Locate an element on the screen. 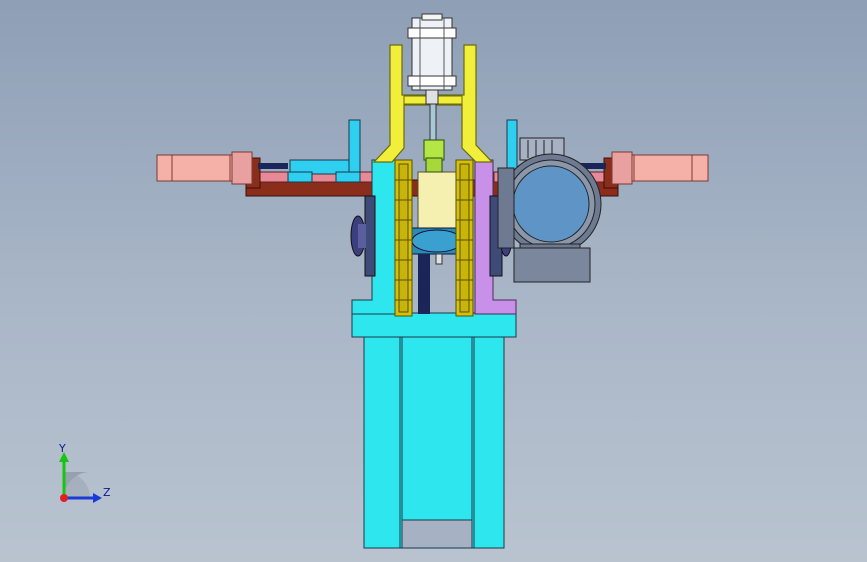  top-air-cylinder is located at coordinates (432, 77).